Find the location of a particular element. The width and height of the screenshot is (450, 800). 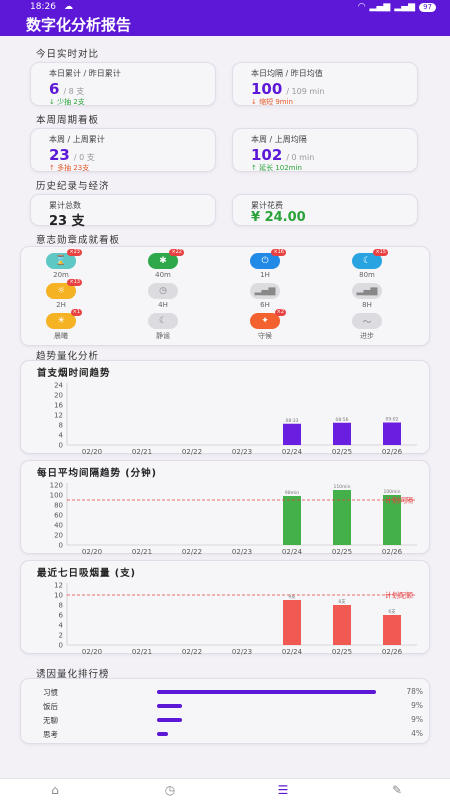

badge-count: ×1 is located at coordinates (76, 312).